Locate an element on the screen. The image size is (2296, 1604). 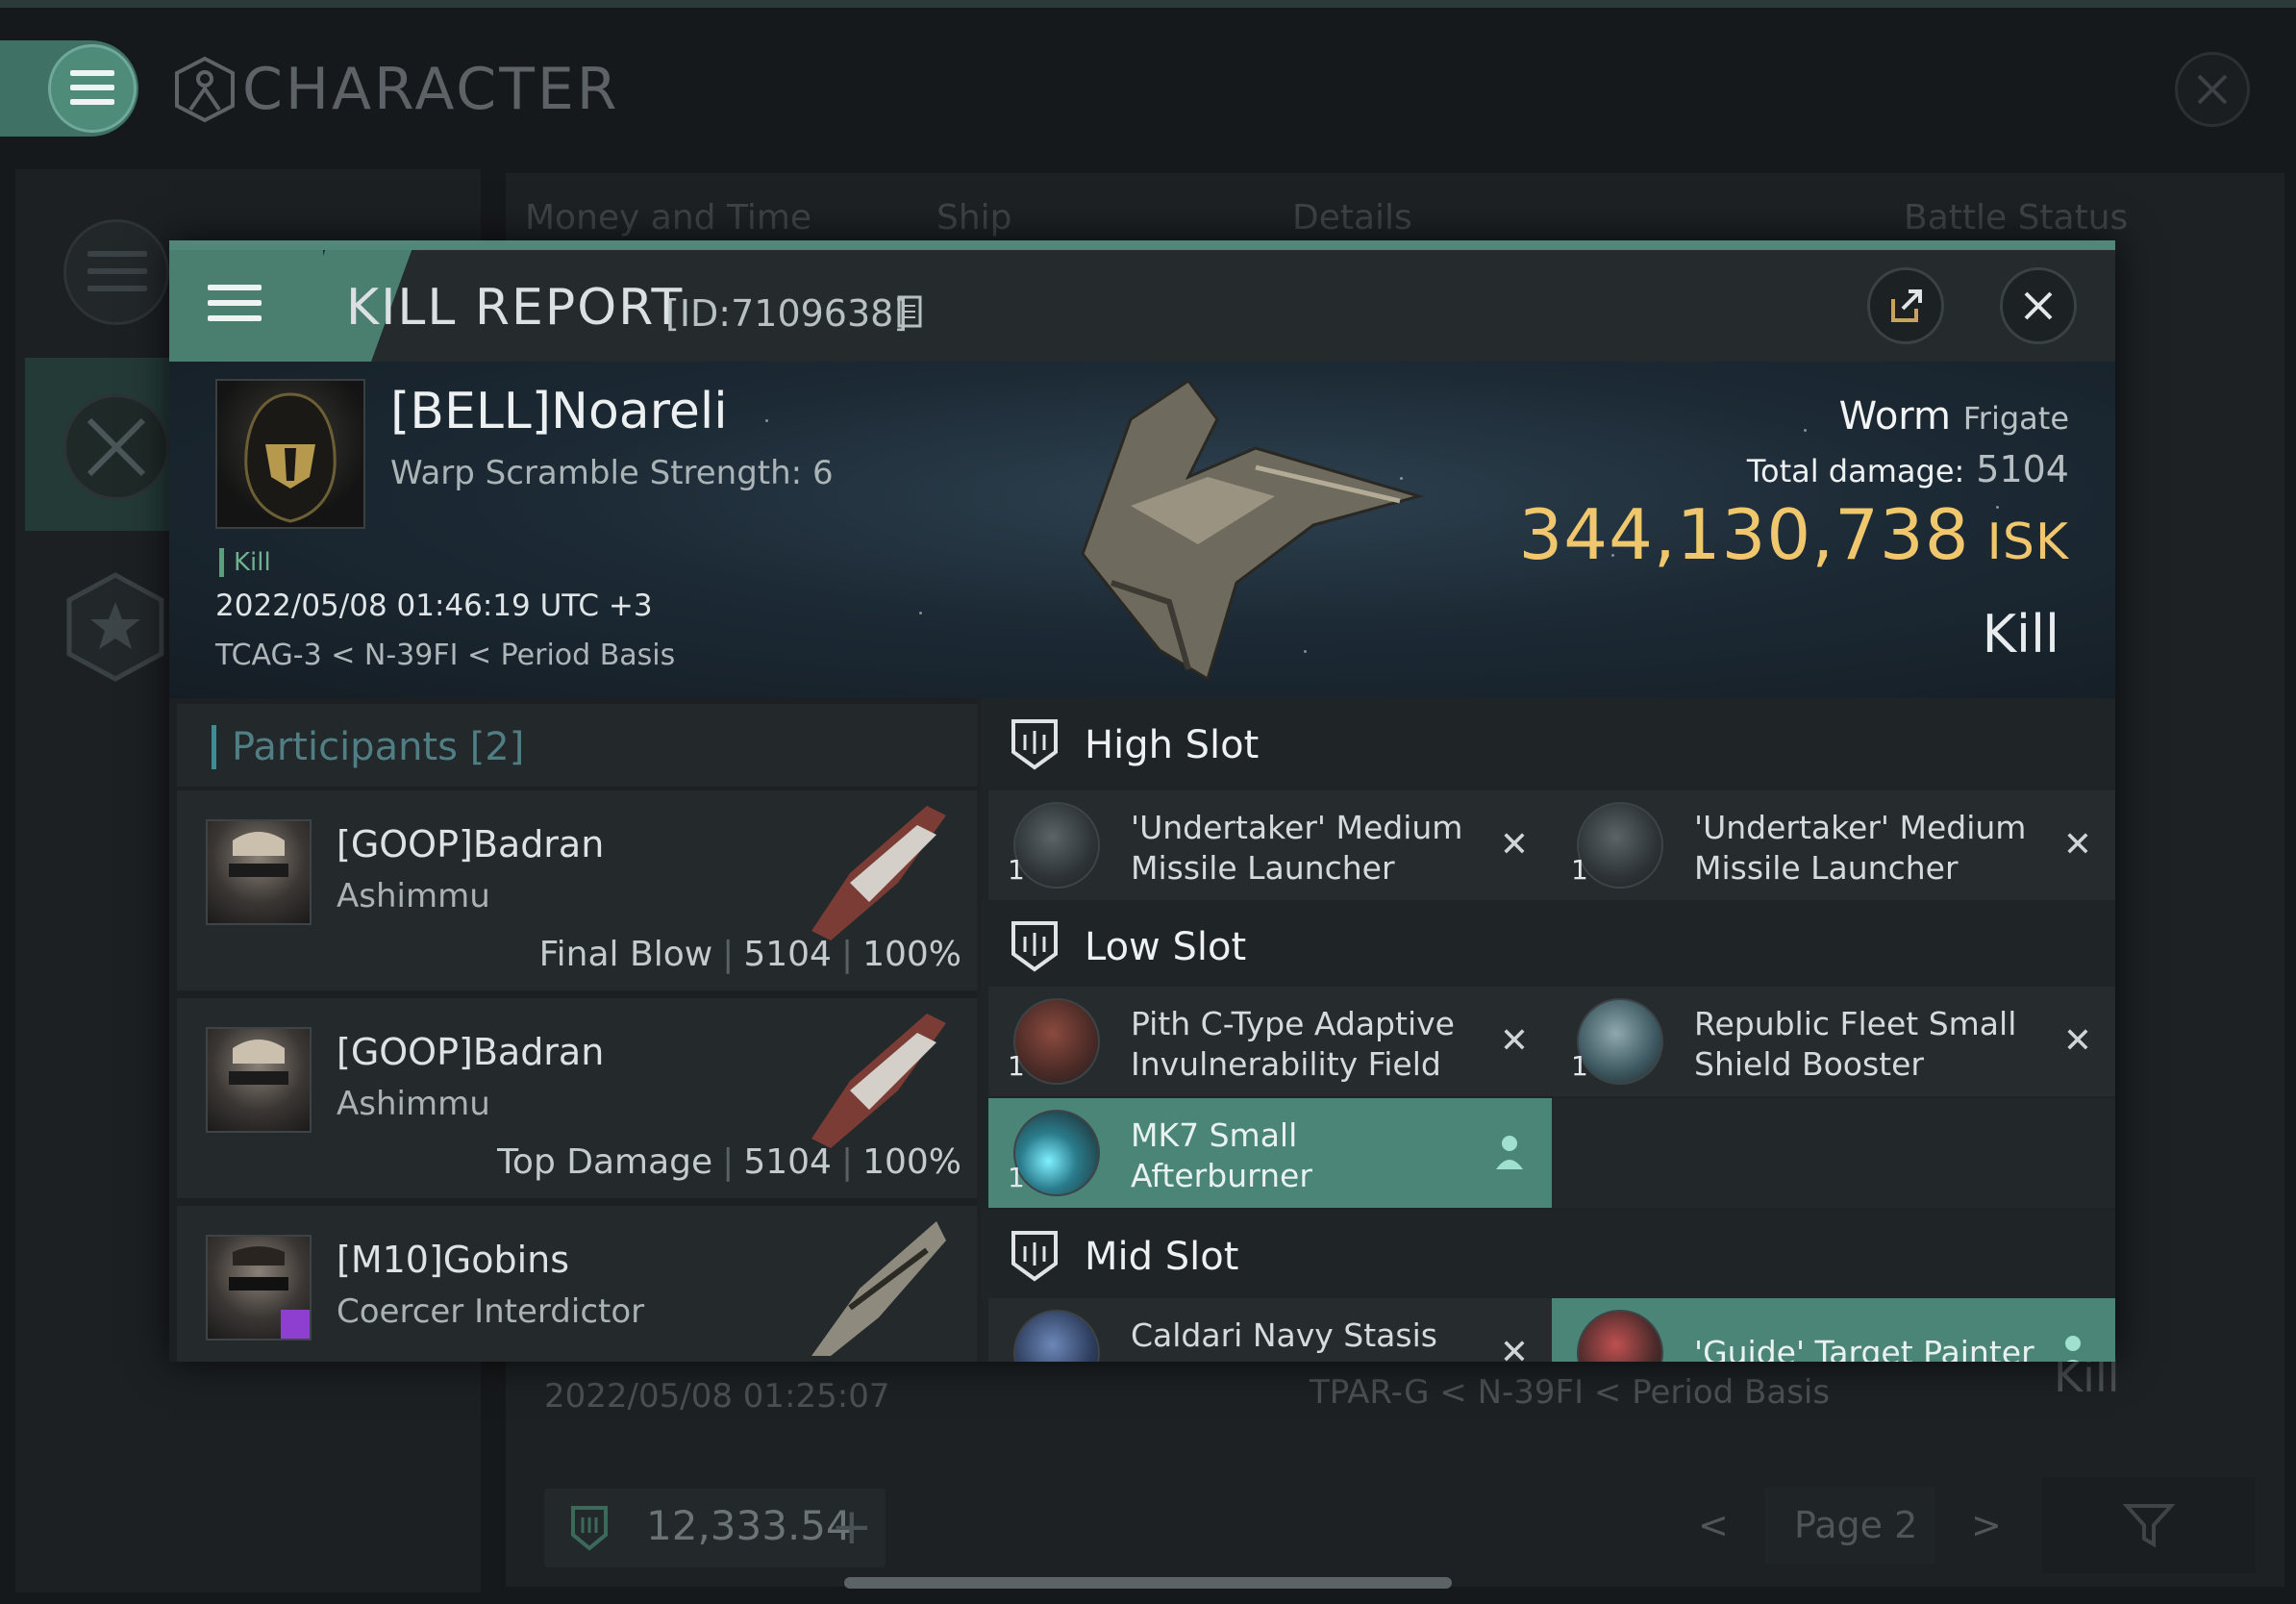
fitting-module: 1 Republic Fleet Small Shield Booster ✕ is located at coordinates (1833, 1041).